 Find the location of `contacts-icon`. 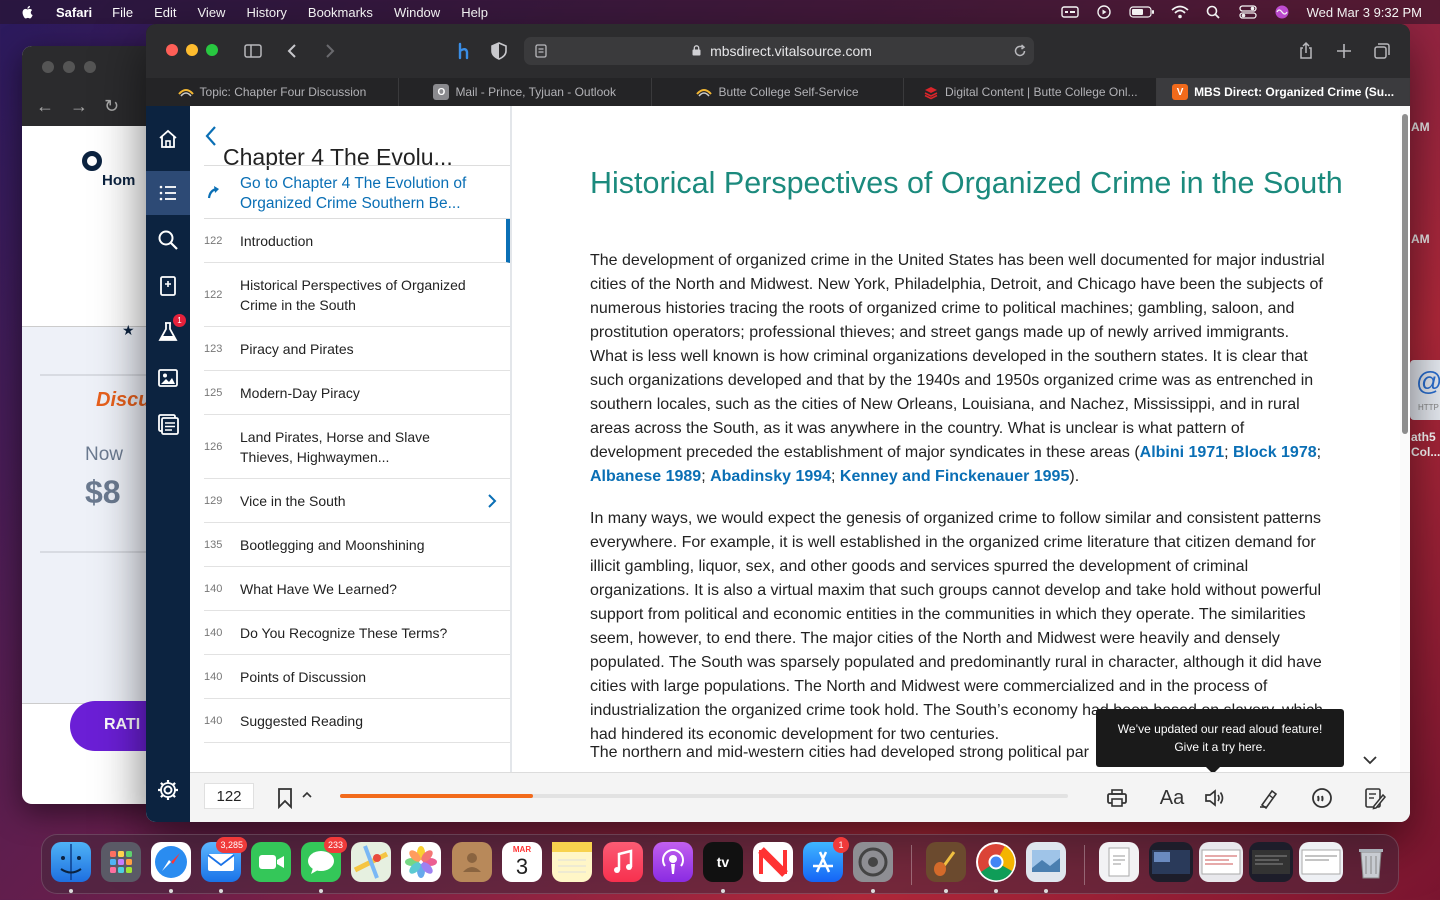

contacts-icon is located at coordinates (472, 862).